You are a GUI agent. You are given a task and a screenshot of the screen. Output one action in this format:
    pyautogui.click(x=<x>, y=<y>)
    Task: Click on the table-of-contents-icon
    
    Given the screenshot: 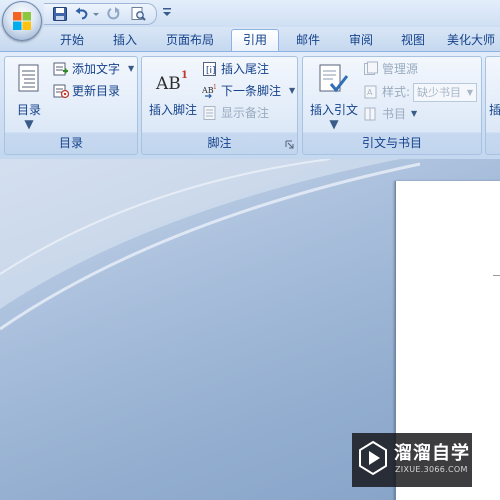 What is the action you would take?
    pyautogui.click(x=28, y=78)
    